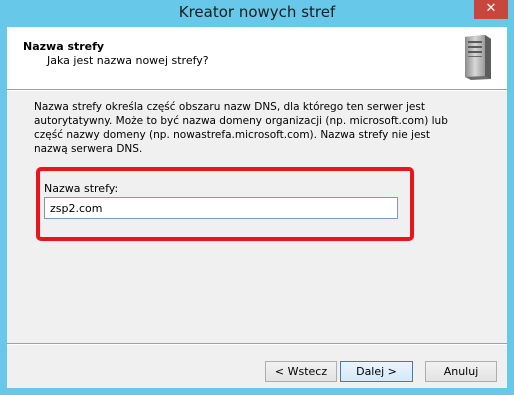  What do you see at coordinates (301, 371) in the screenshot?
I see `back-button: < Wstecz` at bounding box center [301, 371].